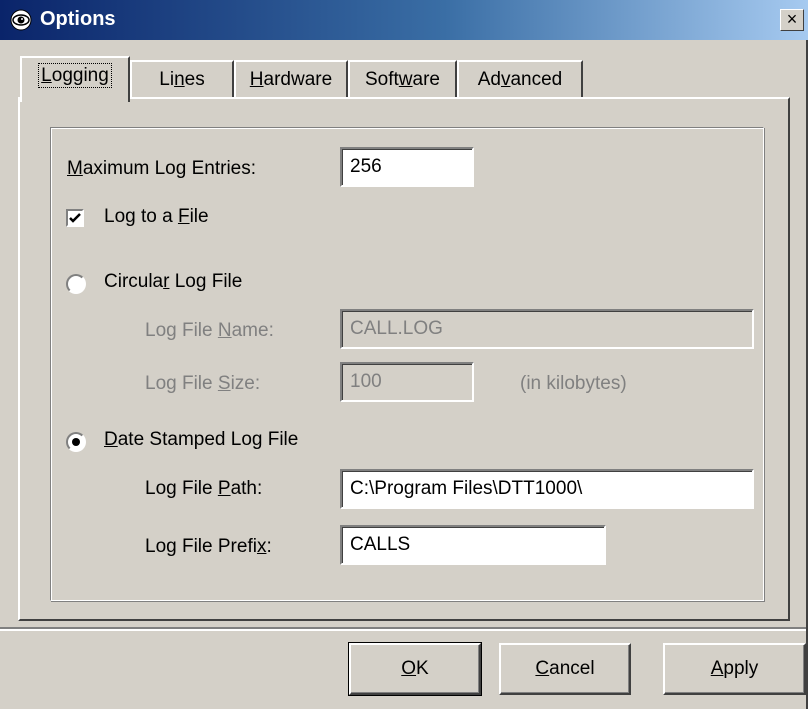  Describe the element at coordinates (201, 440) in the screenshot. I see `date-stamped-log-label: Date Stamped Log File` at that location.